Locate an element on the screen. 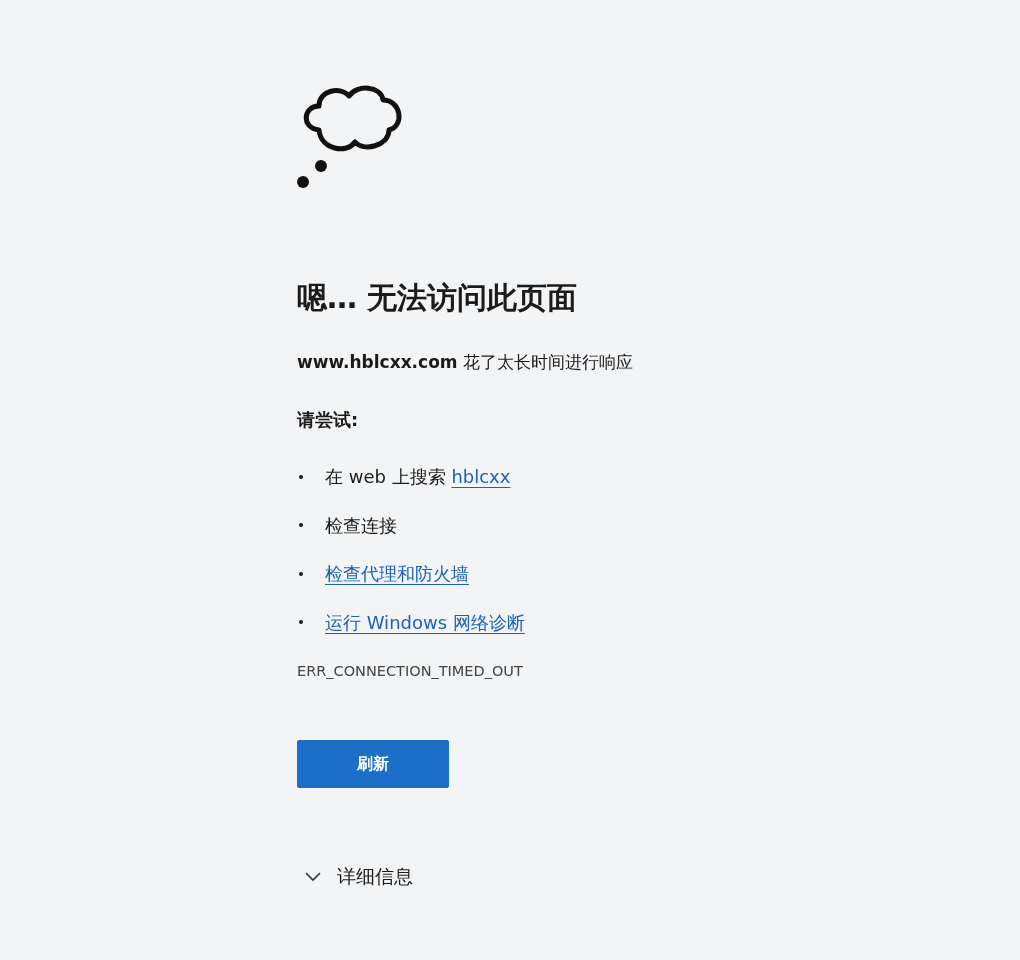 The height and width of the screenshot is (960, 1020). suggestion-text: 在 web 上搜索 hblcxx is located at coordinates (418, 477).